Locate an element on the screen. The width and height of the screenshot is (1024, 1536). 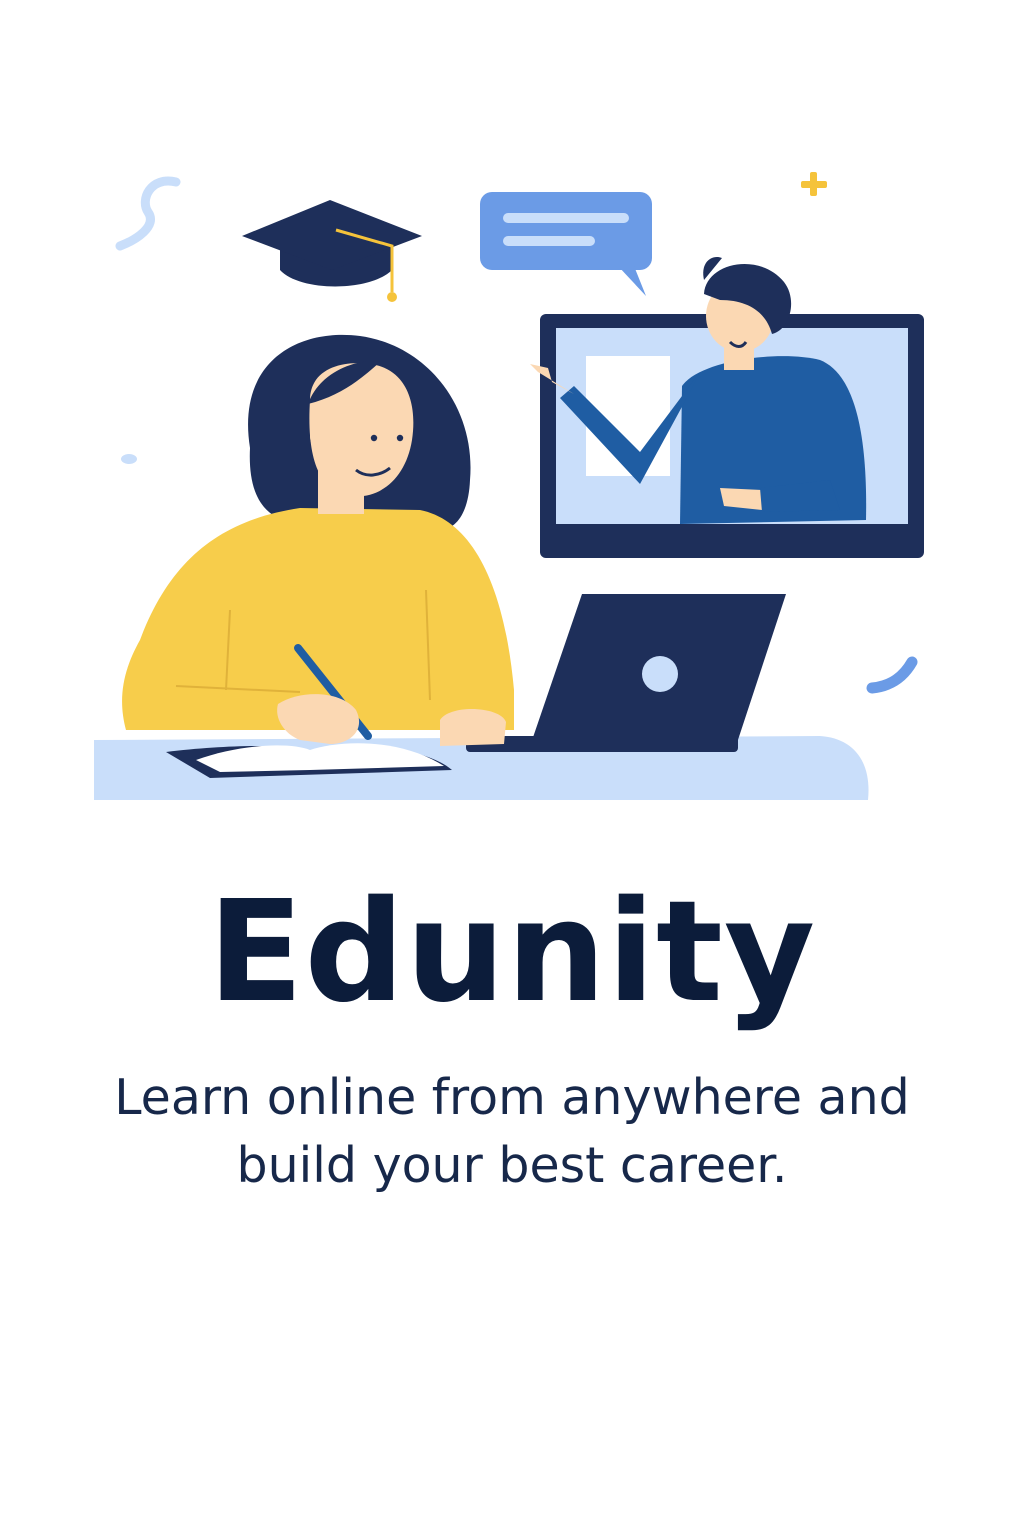
tagline-line-1: Learn online from anywhere and is located at coordinates (512, 1097).